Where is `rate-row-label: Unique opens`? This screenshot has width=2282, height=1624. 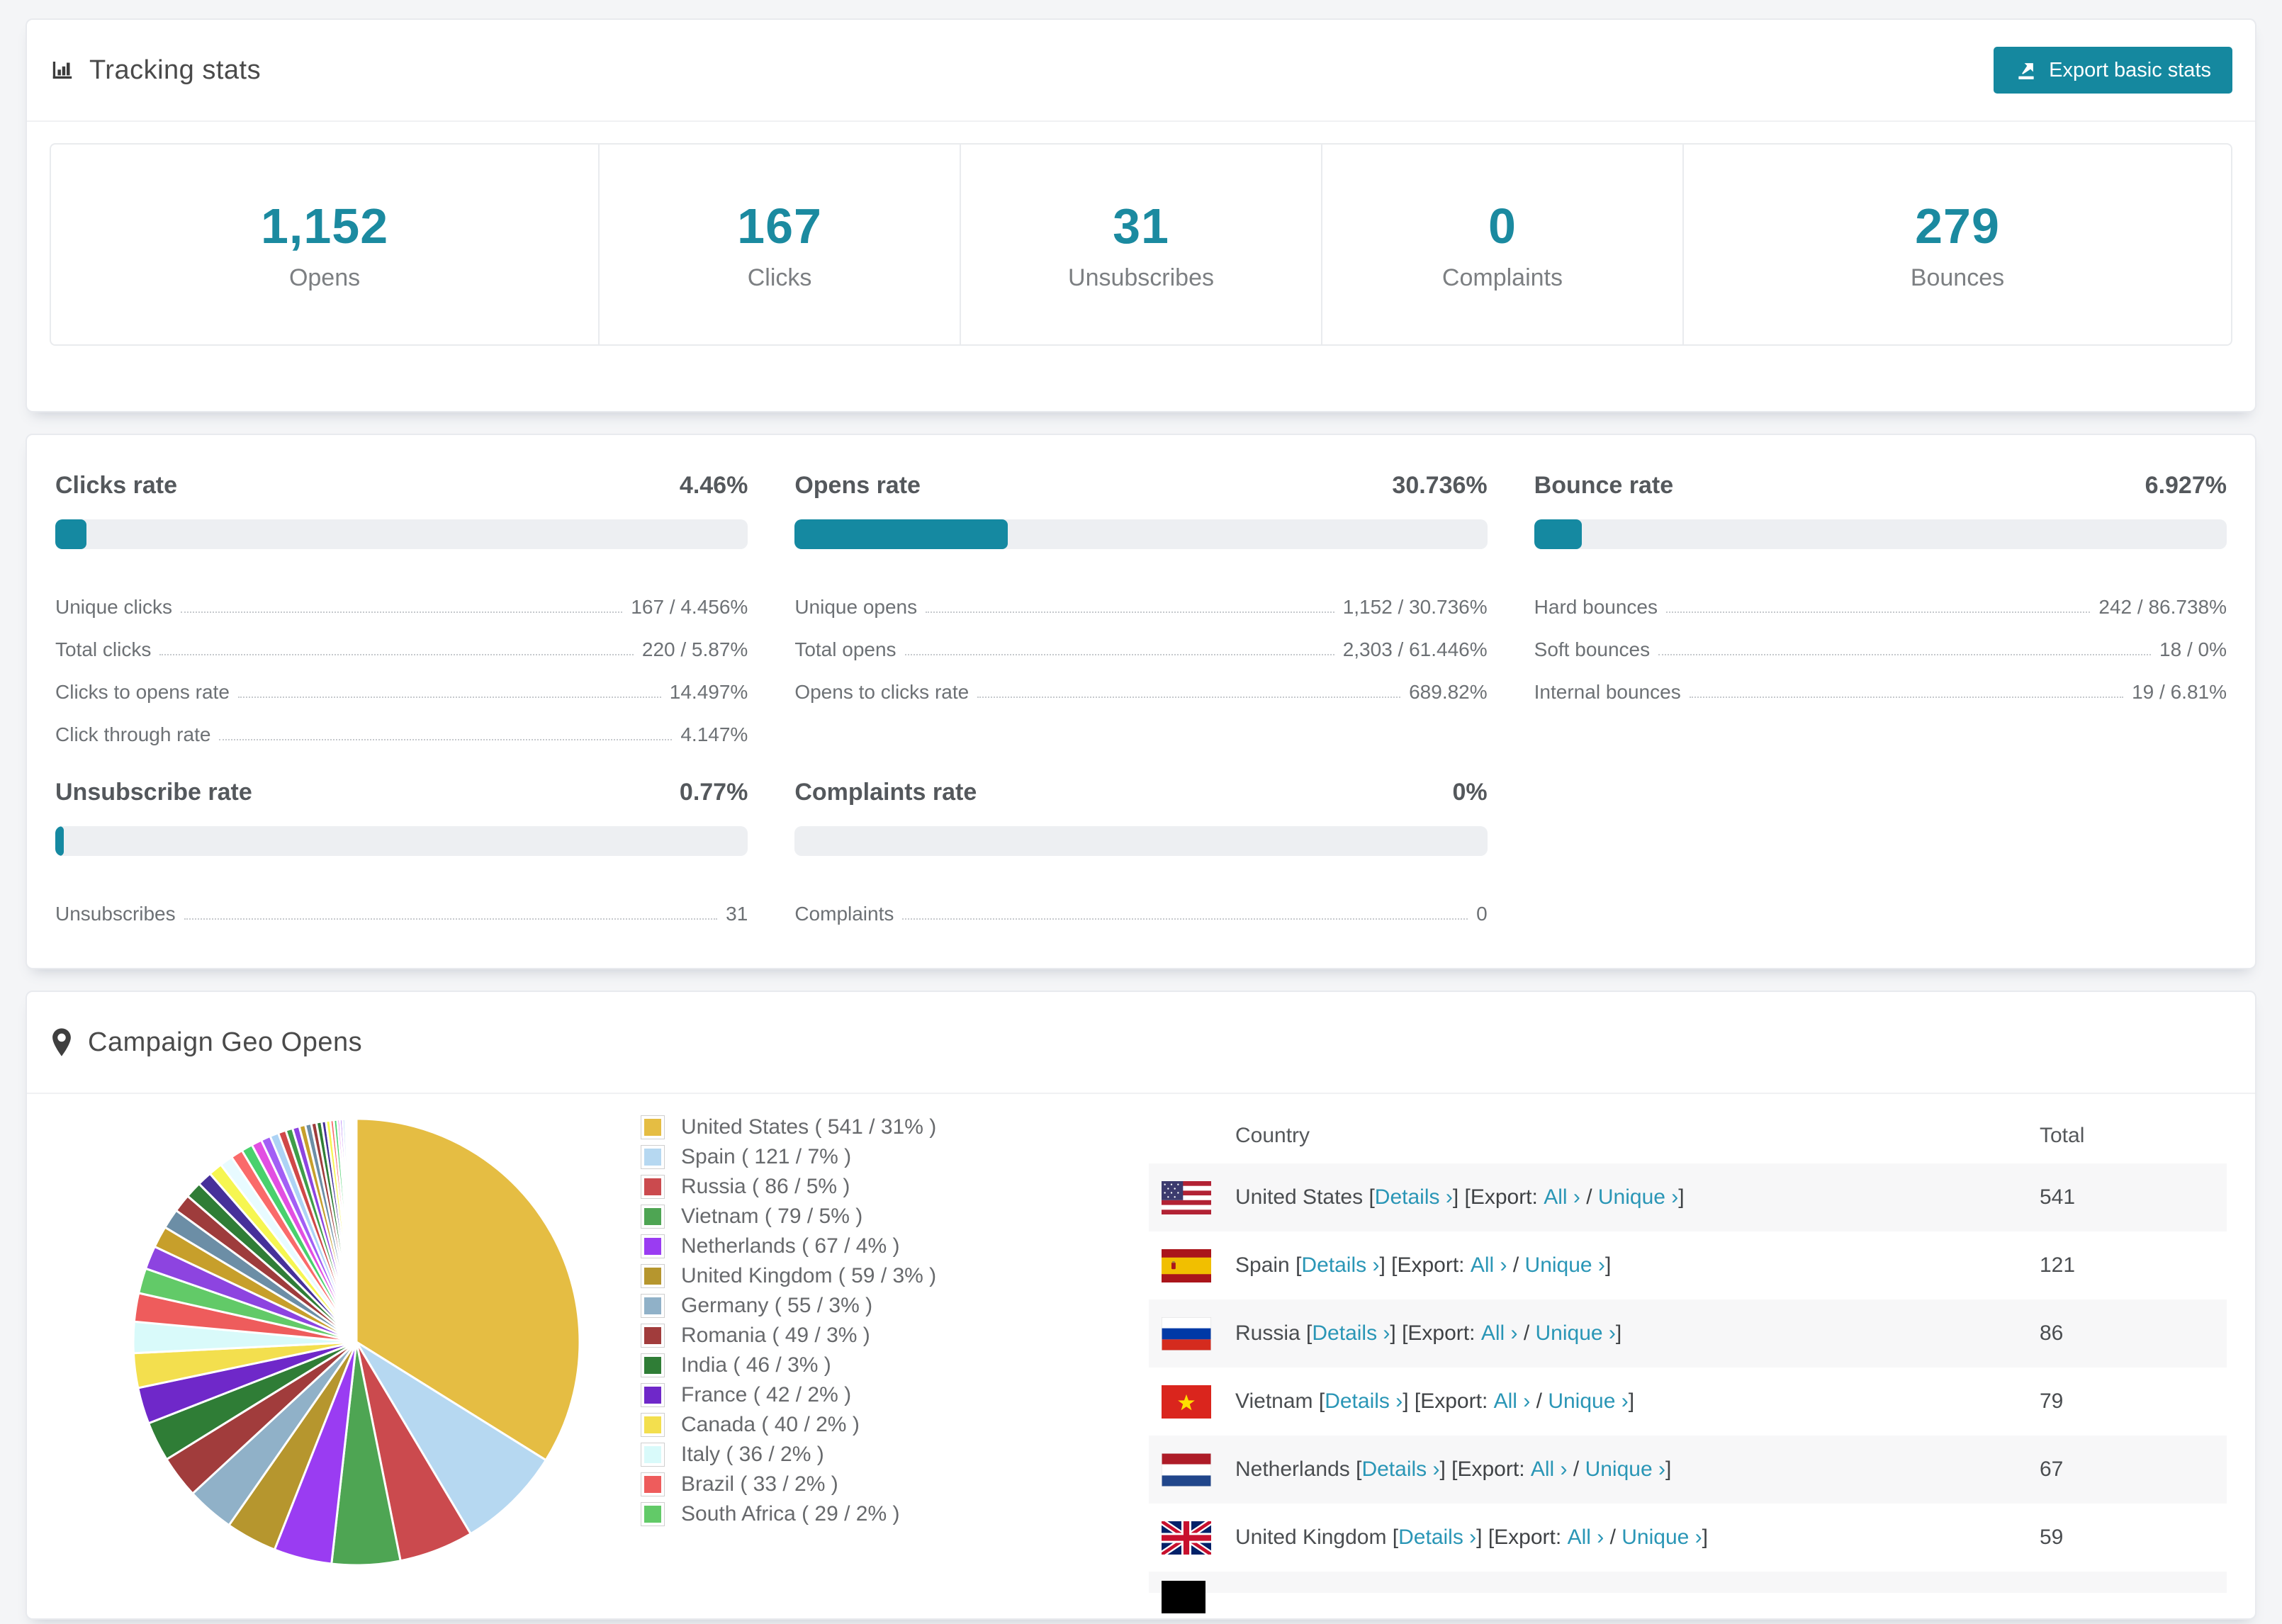 rate-row-label: Unique opens is located at coordinates (856, 607).